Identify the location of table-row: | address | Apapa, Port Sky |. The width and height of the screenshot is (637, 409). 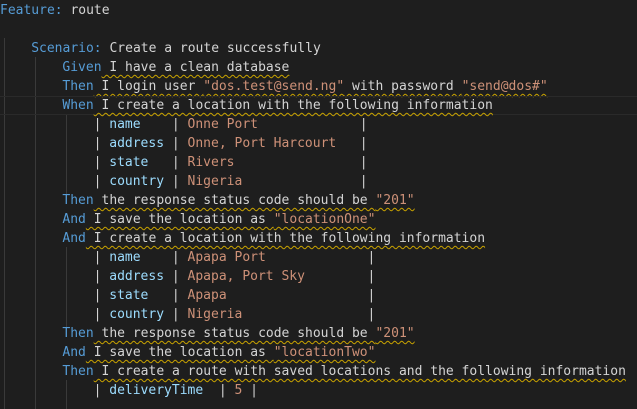
(318, 276).